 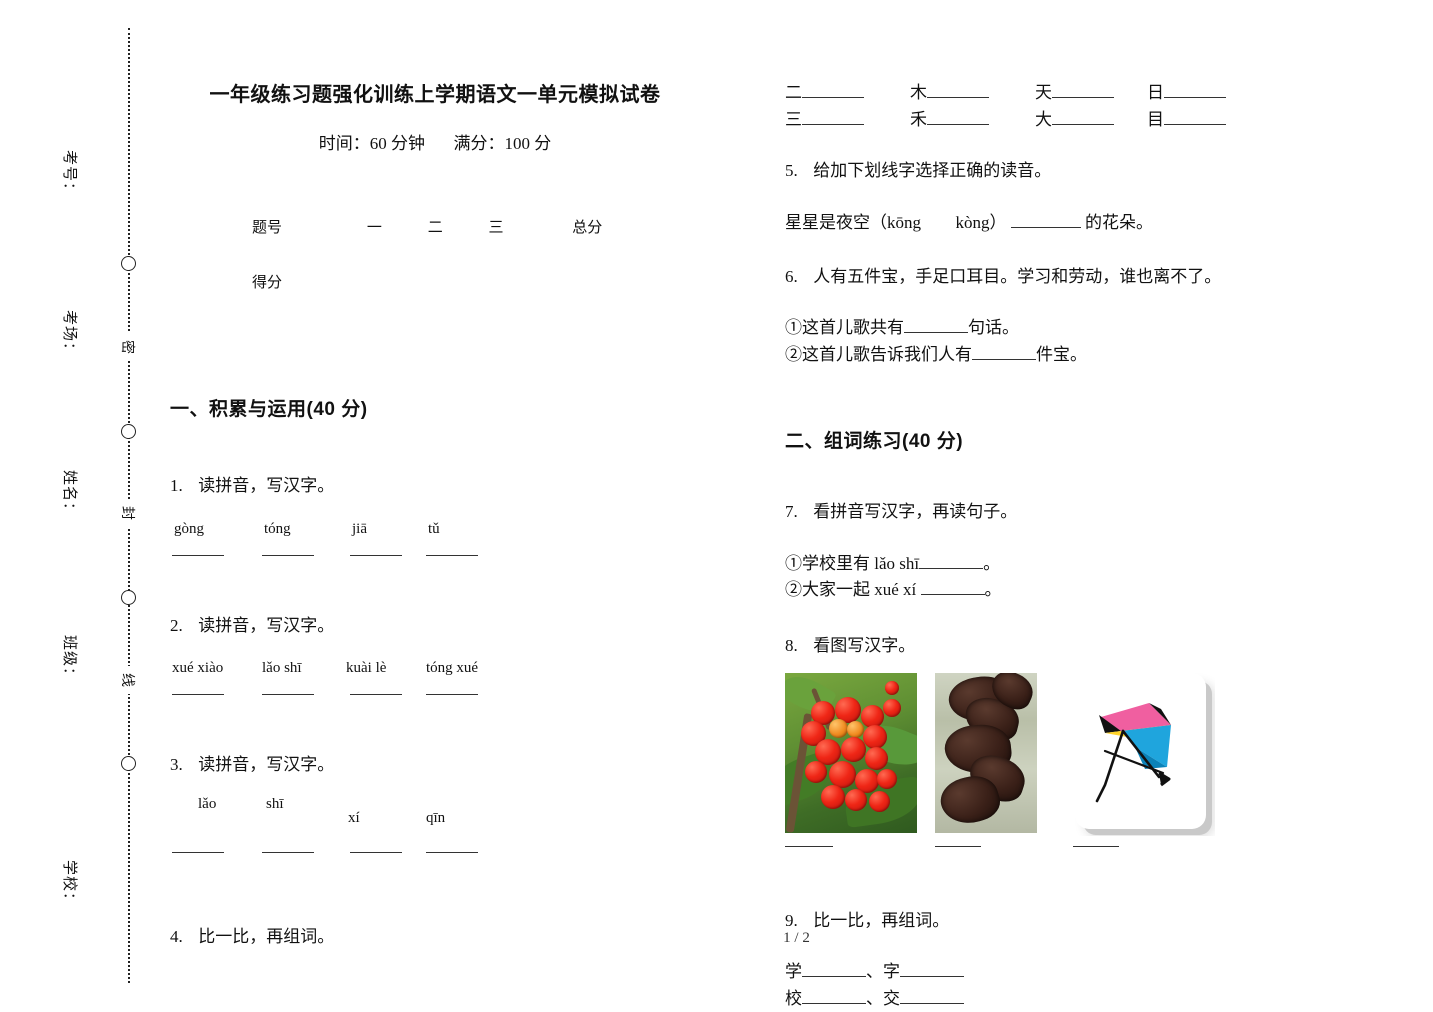 What do you see at coordinates (1119, 222) in the screenshot?
I see `q5-sentence-part-c: 的花朵。` at bounding box center [1119, 222].